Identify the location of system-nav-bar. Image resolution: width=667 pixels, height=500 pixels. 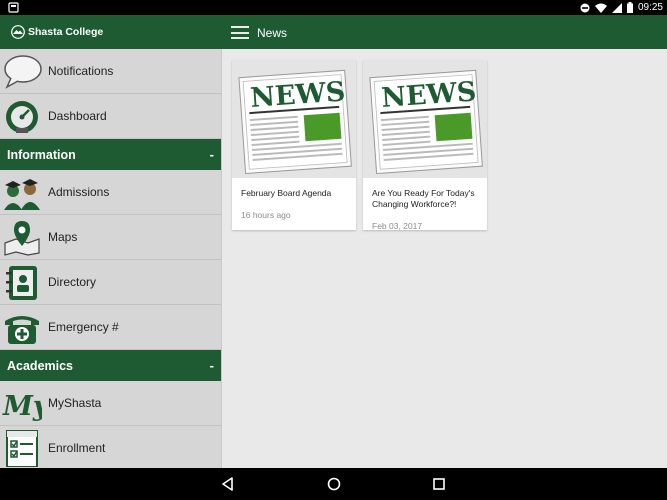
(333, 484).